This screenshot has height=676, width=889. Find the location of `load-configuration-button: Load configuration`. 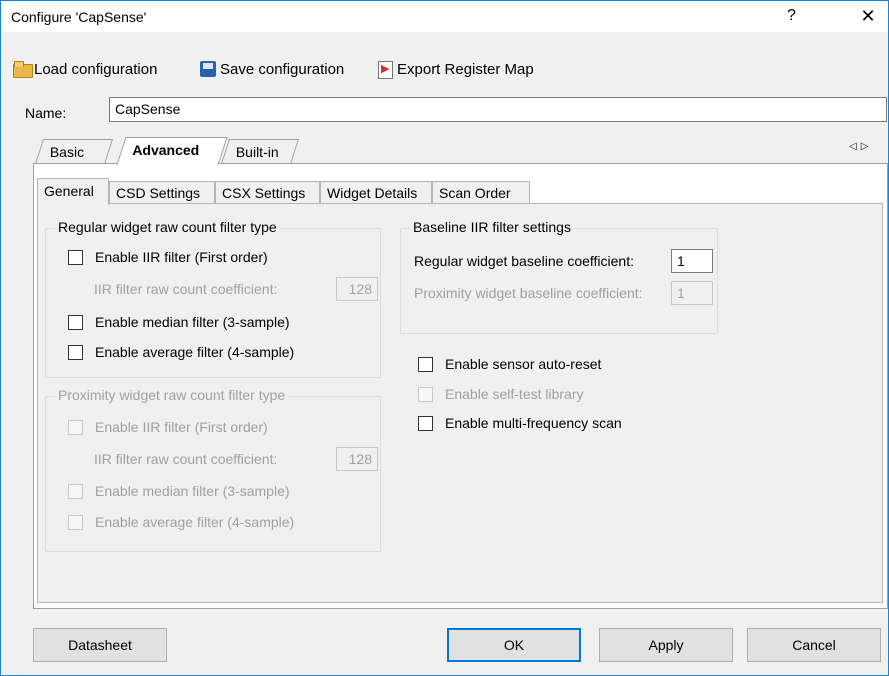

load-configuration-button: Load configuration is located at coordinates (85, 69).